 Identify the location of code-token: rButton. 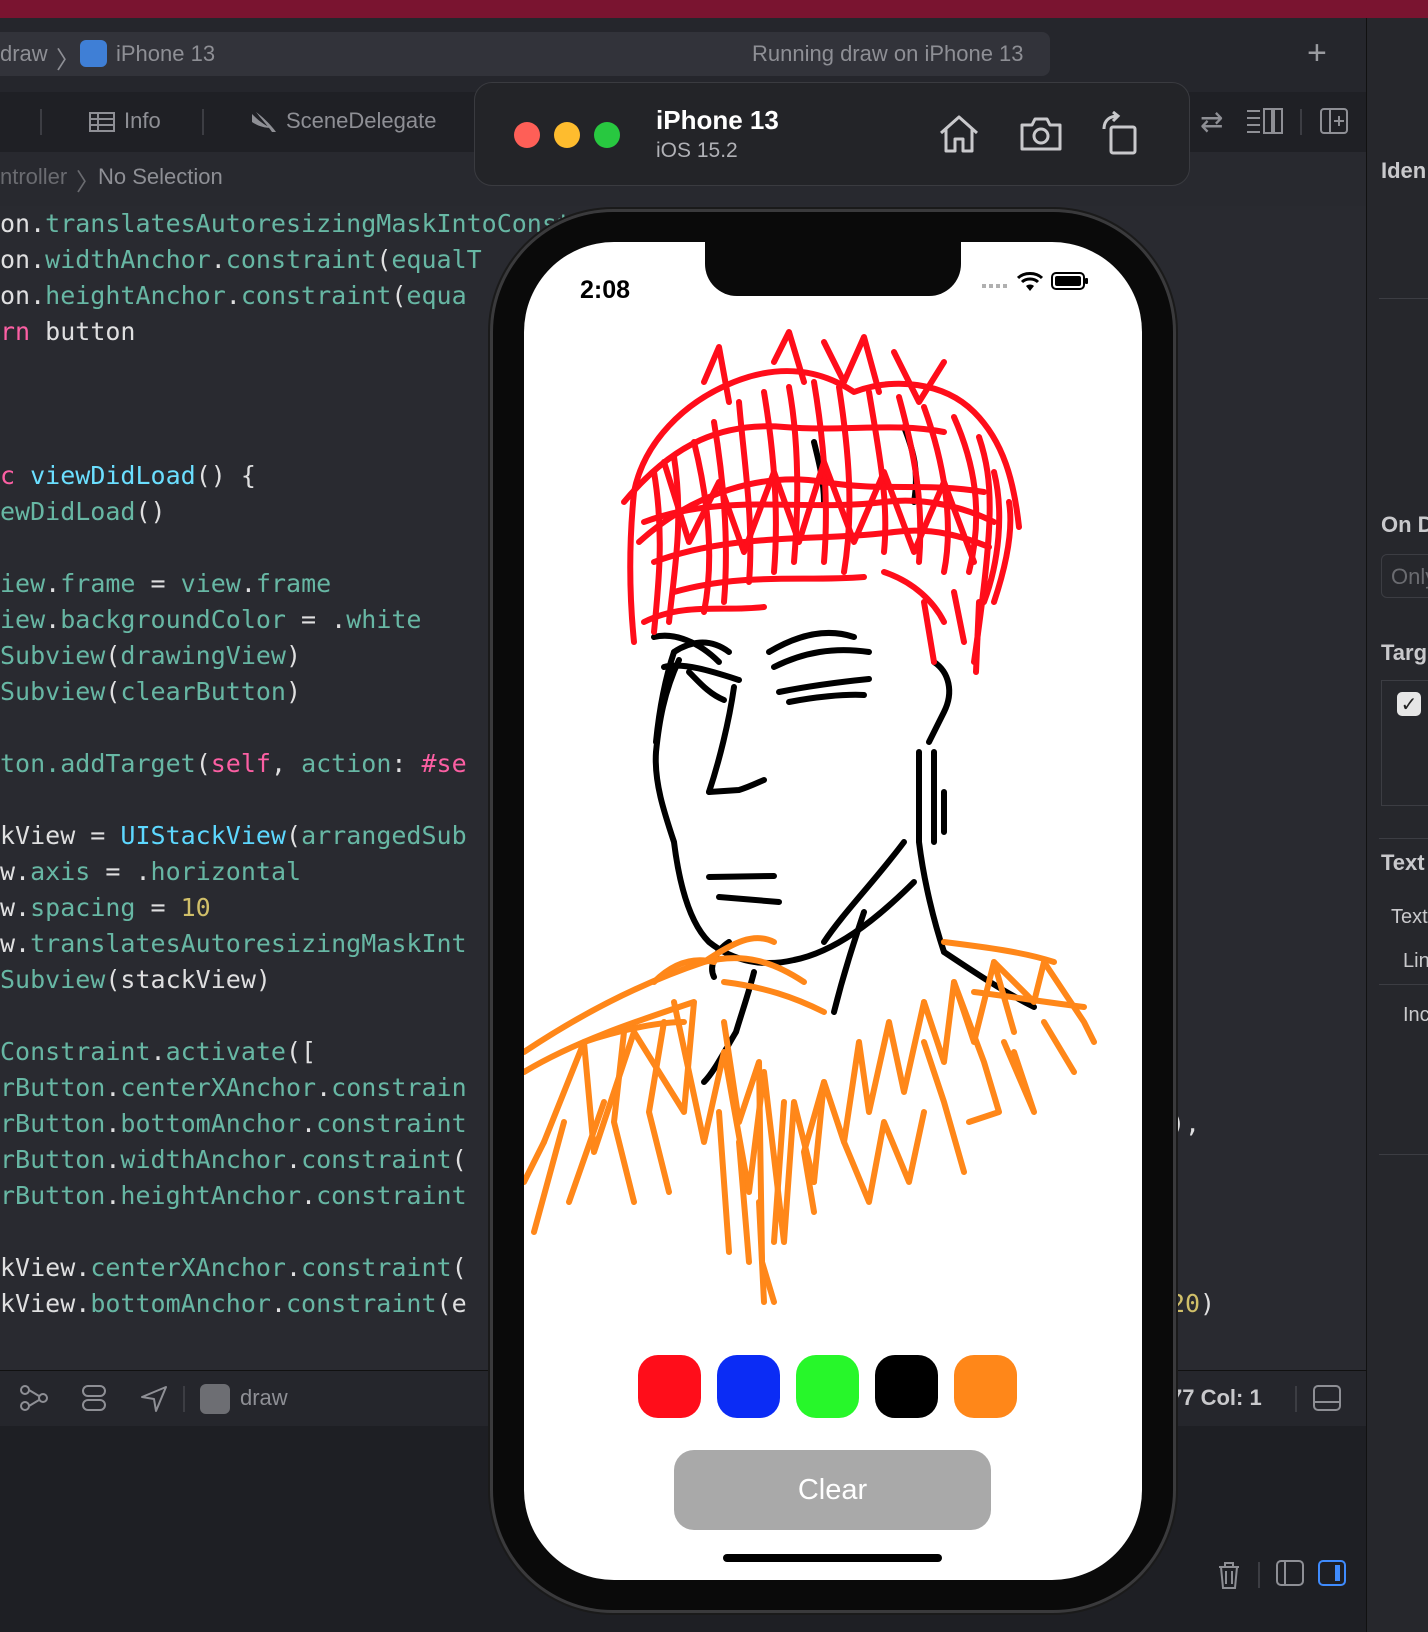
(53, 1087).